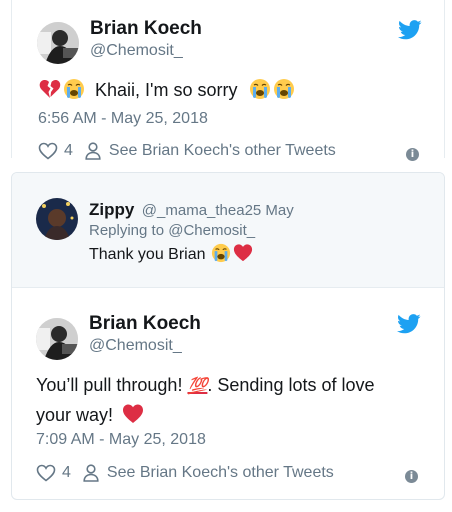  Describe the element at coordinates (147, 254) in the screenshot. I see `reply-text-content: Thank you Brian` at that location.